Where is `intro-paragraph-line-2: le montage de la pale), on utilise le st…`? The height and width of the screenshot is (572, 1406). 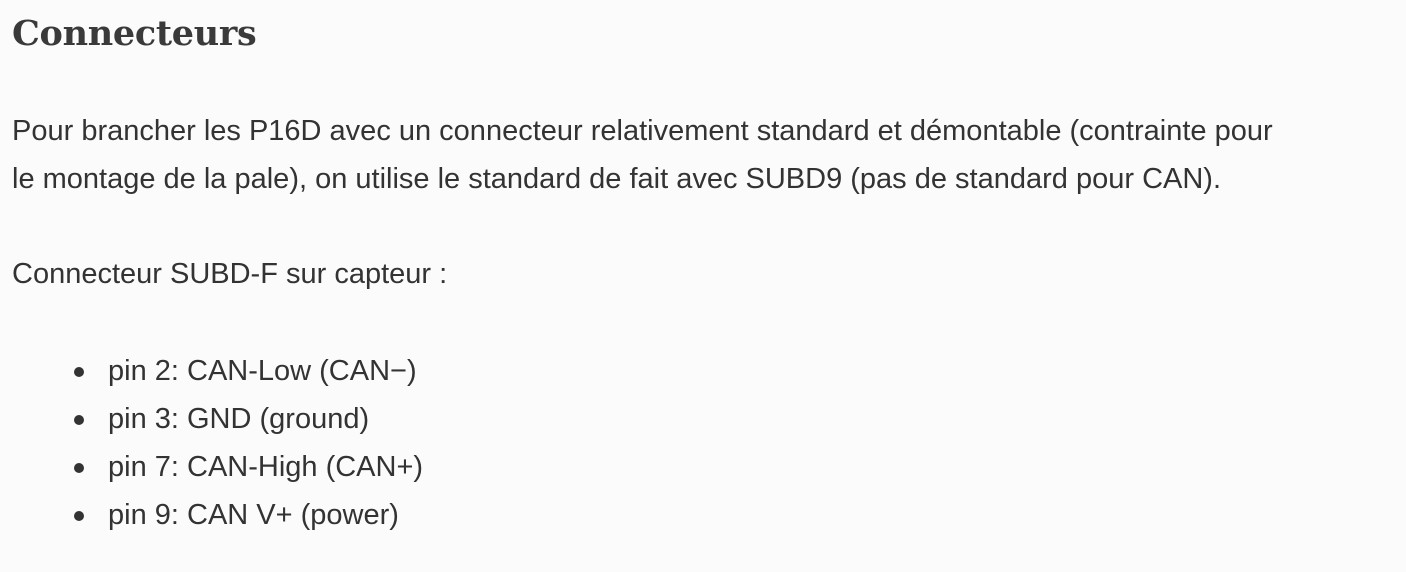
intro-paragraph-line-2: le montage de la pale), on utilise le st… is located at coordinates (617, 179).